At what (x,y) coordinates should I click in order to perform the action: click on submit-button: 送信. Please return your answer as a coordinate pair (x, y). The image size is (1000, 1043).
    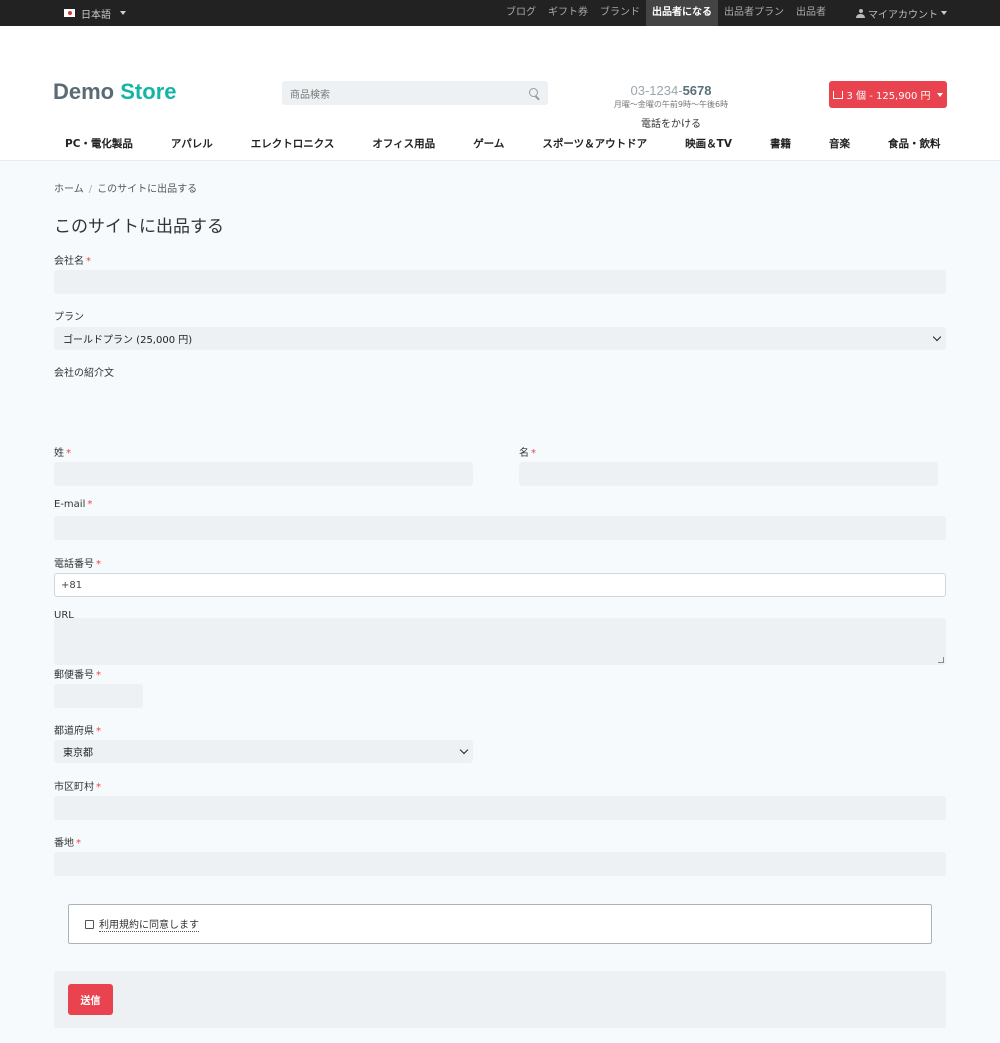
    Looking at the image, I should click on (90, 999).